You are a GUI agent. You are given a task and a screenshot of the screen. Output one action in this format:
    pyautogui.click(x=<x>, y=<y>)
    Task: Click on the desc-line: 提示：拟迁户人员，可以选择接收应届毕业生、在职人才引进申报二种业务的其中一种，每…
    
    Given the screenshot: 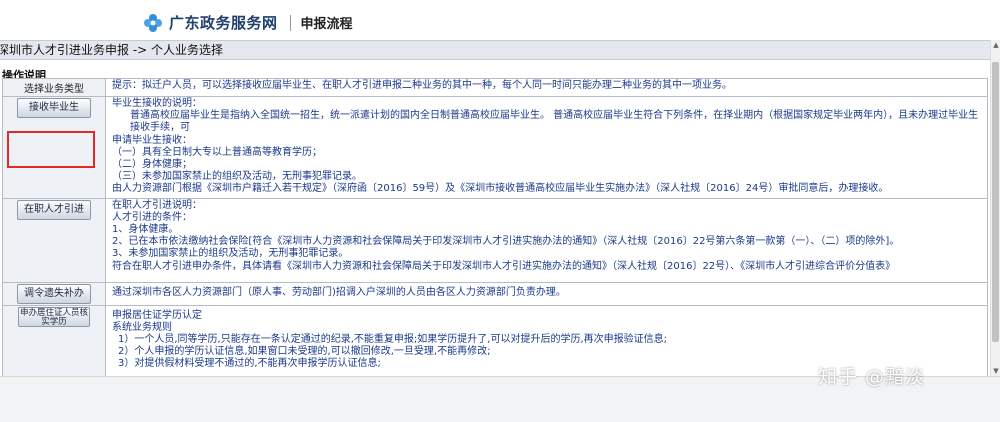 What is the action you would take?
    pyautogui.click(x=422, y=85)
    